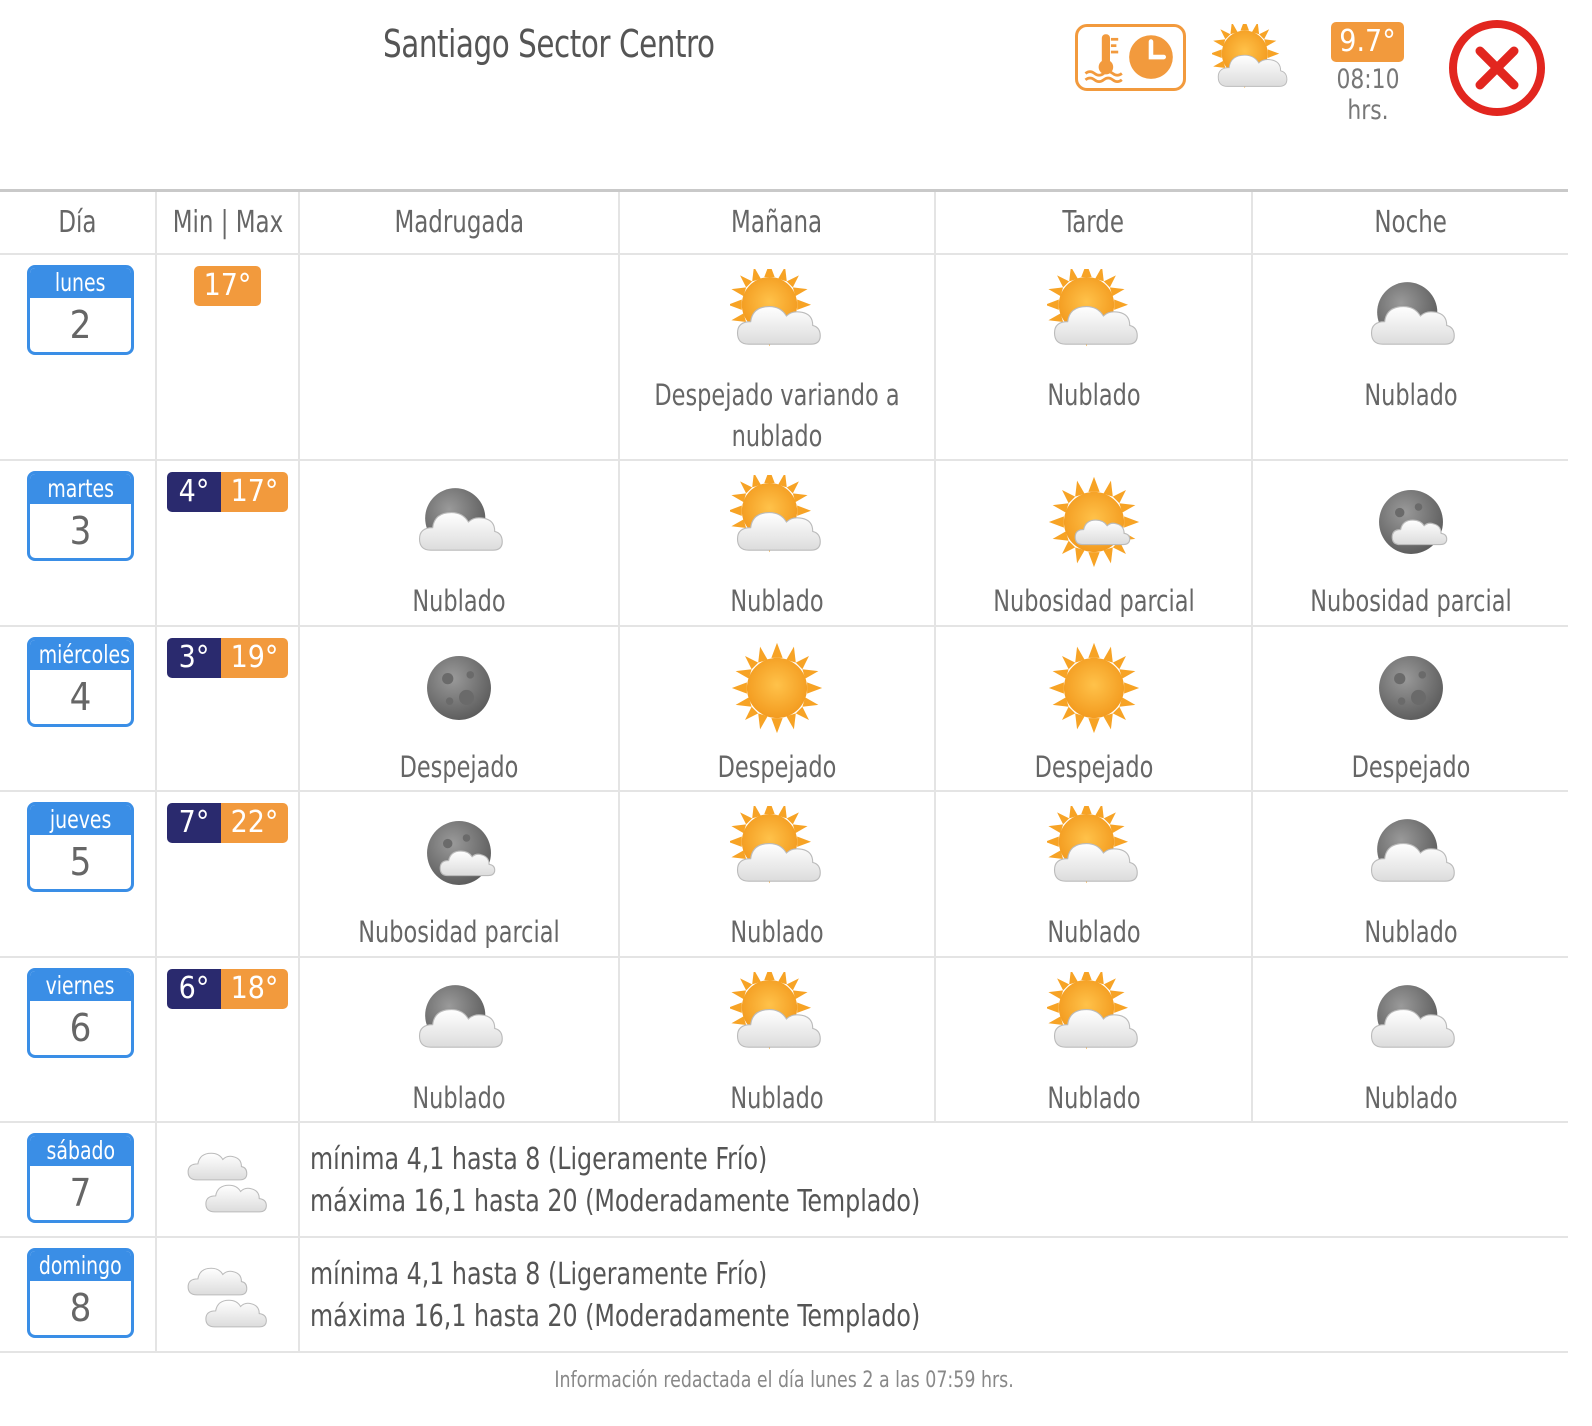 The width and height of the screenshot is (1592, 1426). What do you see at coordinates (80, 488) in the screenshot?
I see `day-name: martes` at bounding box center [80, 488].